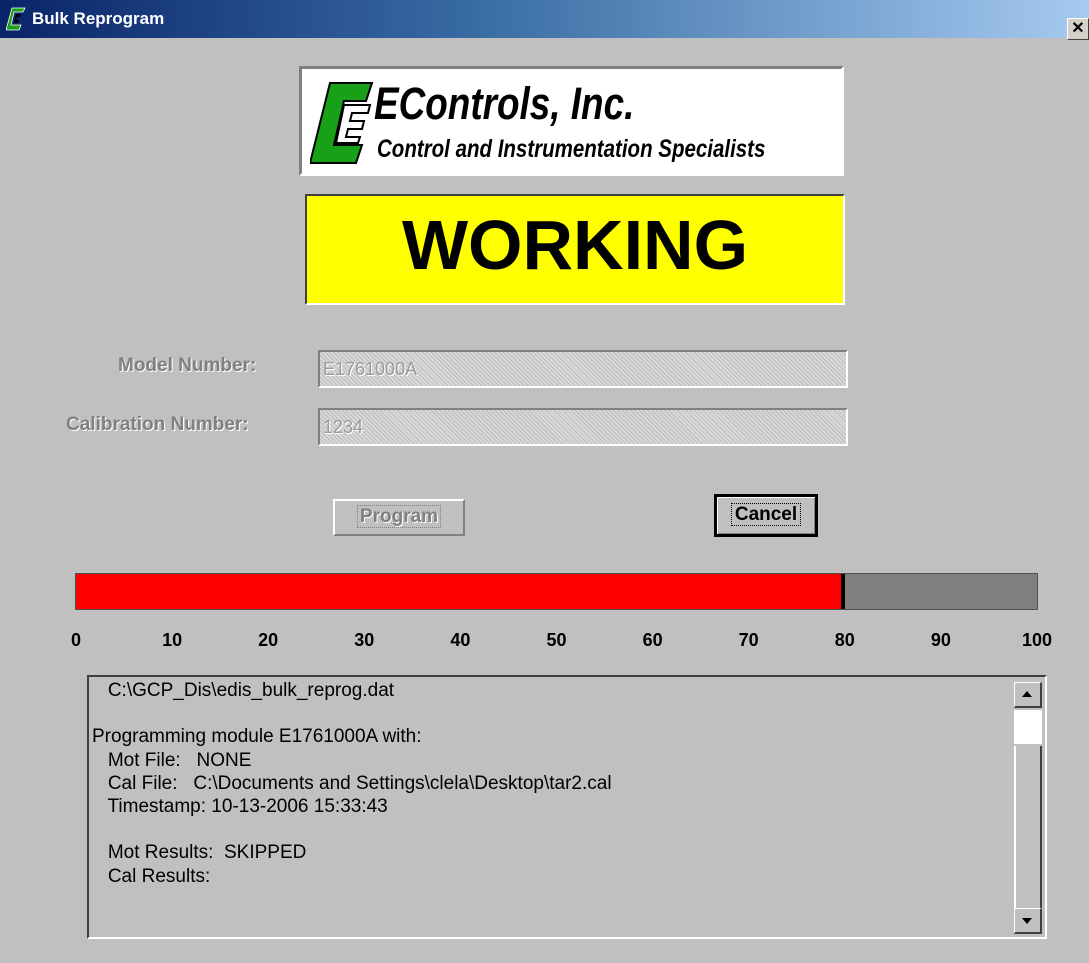 The width and height of the screenshot is (1089, 963). I want to click on log-line: Timestamp: 10-13-2006 15:33:43, so click(240, 806).